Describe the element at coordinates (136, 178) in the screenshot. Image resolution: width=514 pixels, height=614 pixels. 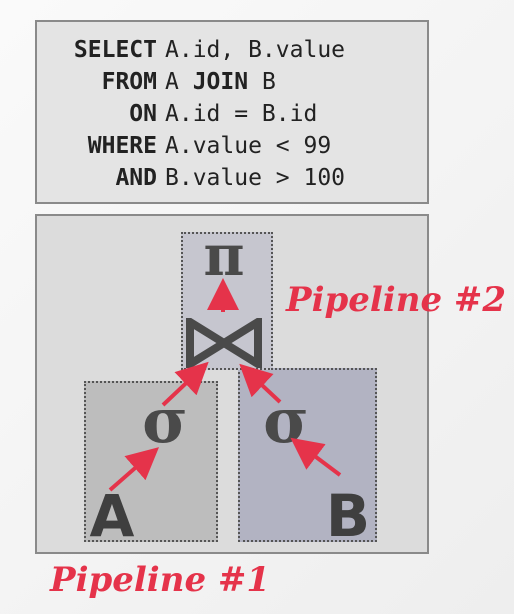
I see `sql-keyword: AND` at that location.